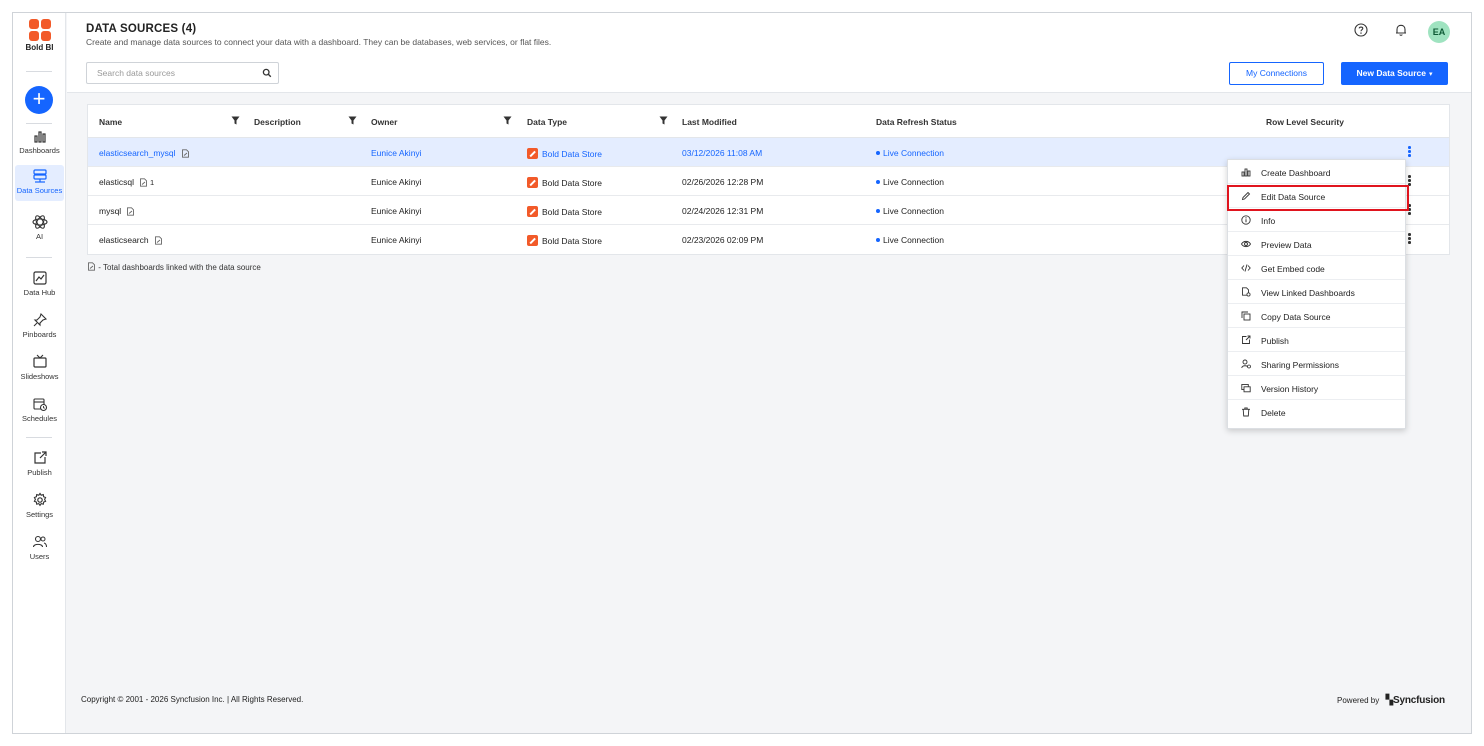  I want to click on menu-item-version-history: Version History, so click(1316, 388).